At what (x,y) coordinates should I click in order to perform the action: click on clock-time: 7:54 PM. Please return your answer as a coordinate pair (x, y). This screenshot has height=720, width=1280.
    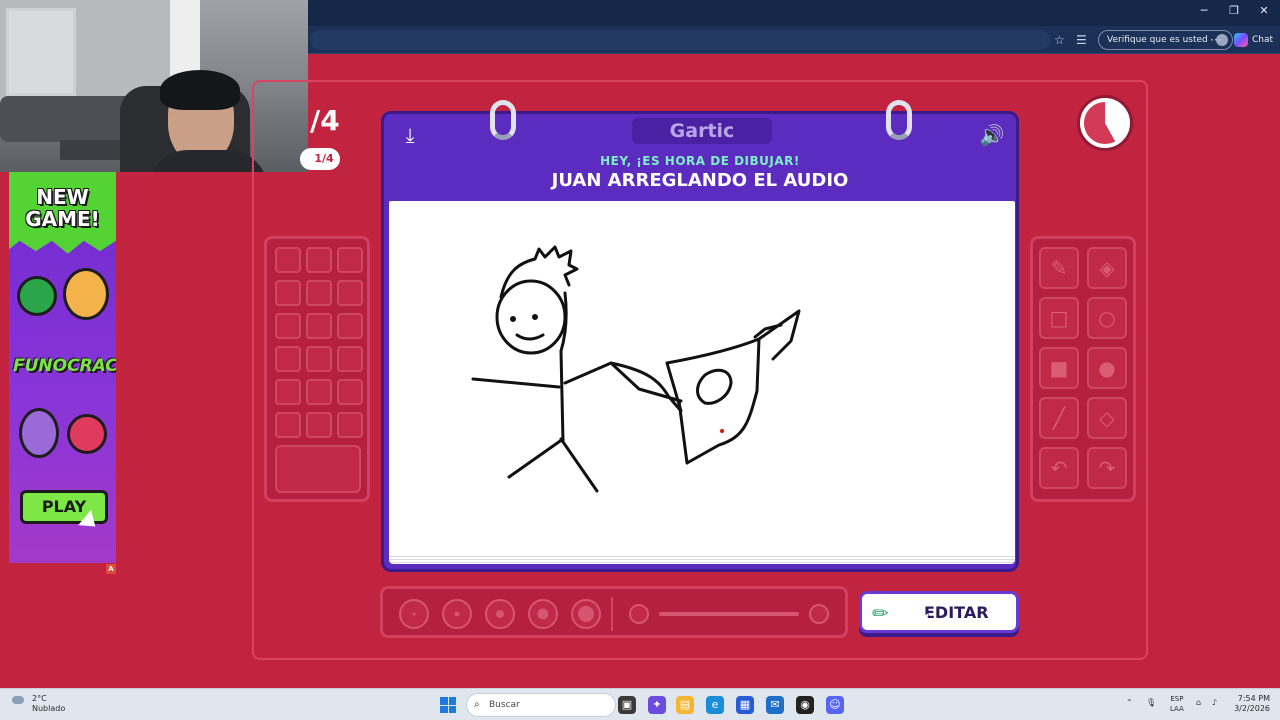
    Looking at the image, I should click on (1253, 698).